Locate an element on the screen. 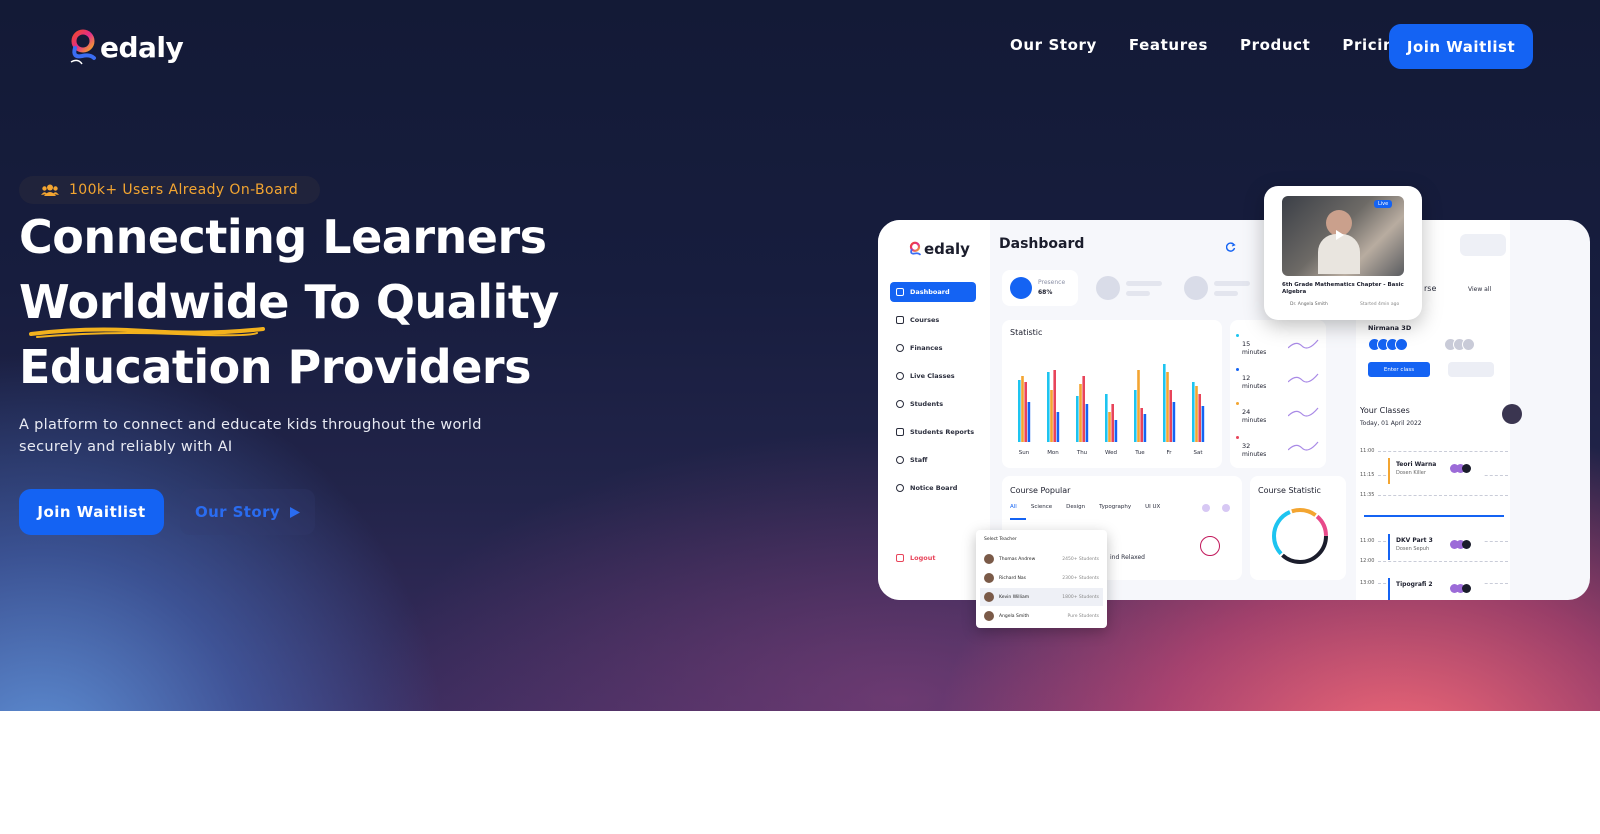  course-statistic-title: Course Statistic is located at coordinates (1289, 490).